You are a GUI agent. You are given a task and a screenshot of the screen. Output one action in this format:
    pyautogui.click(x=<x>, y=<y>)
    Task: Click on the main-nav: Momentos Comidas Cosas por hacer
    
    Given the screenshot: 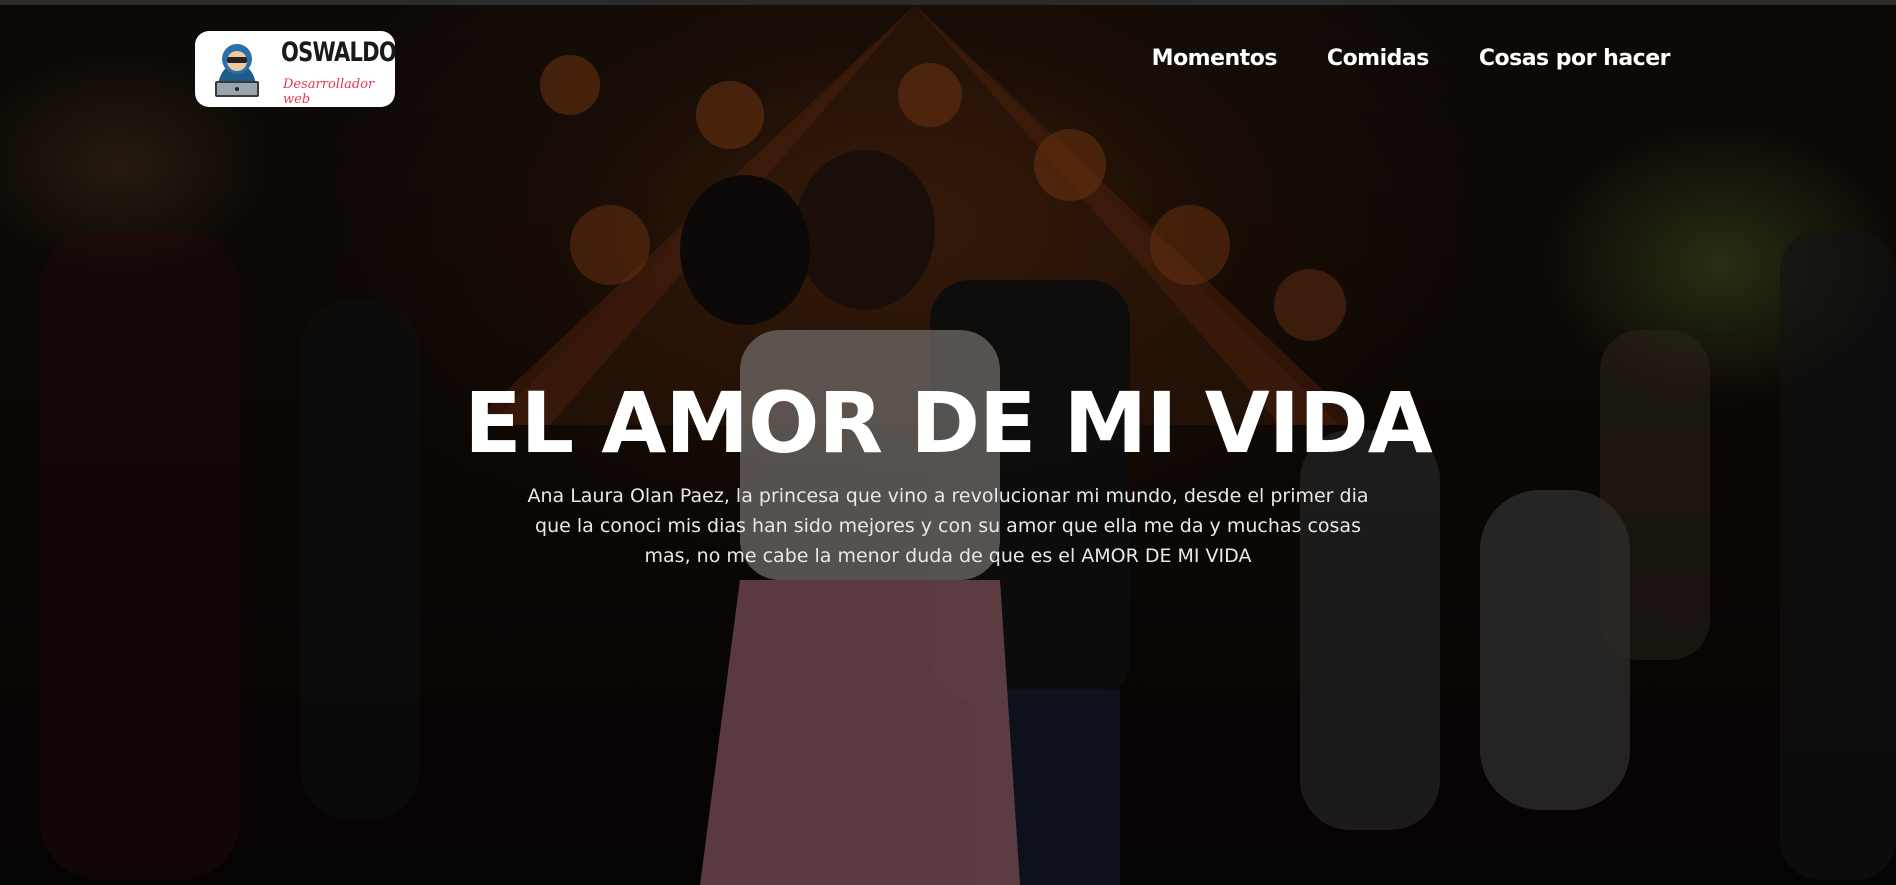 What is the action you would take?
    pyautogui.click(x=1411, y=58)
    